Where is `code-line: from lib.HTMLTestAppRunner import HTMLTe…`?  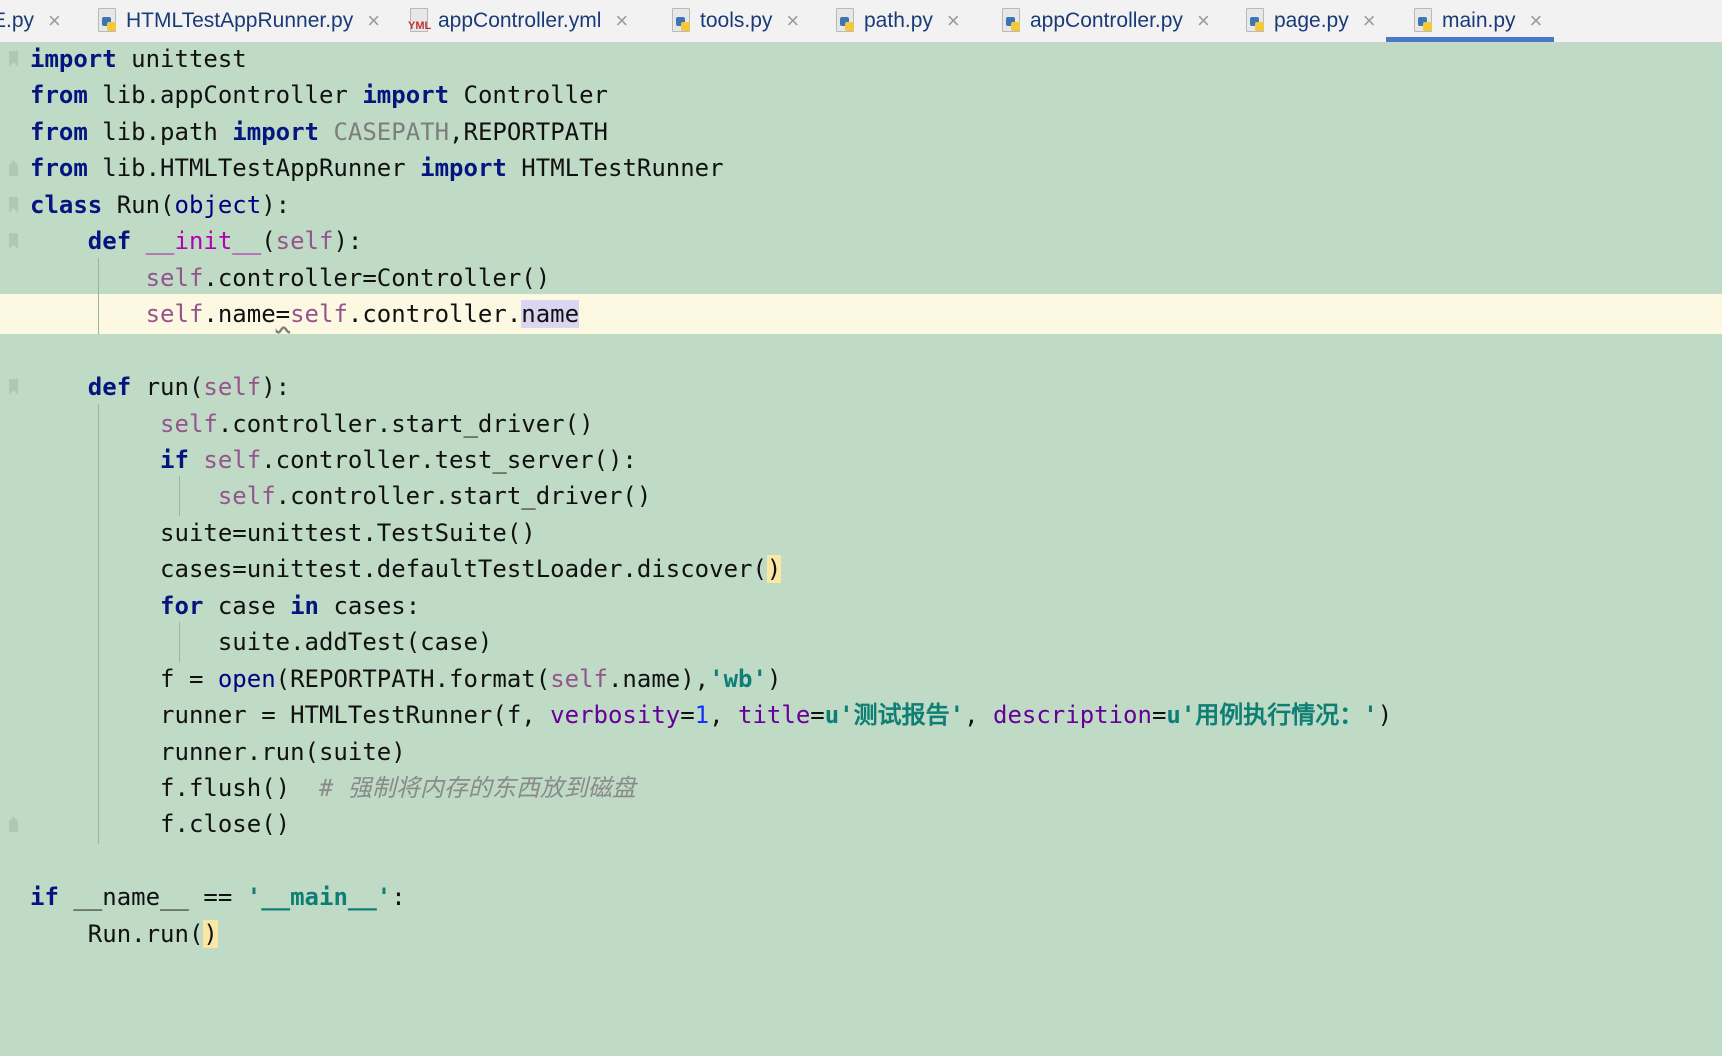 code-line: from lib.HTMLTestAppRunner import HTMLTe… is located at coordinates (861, 168).